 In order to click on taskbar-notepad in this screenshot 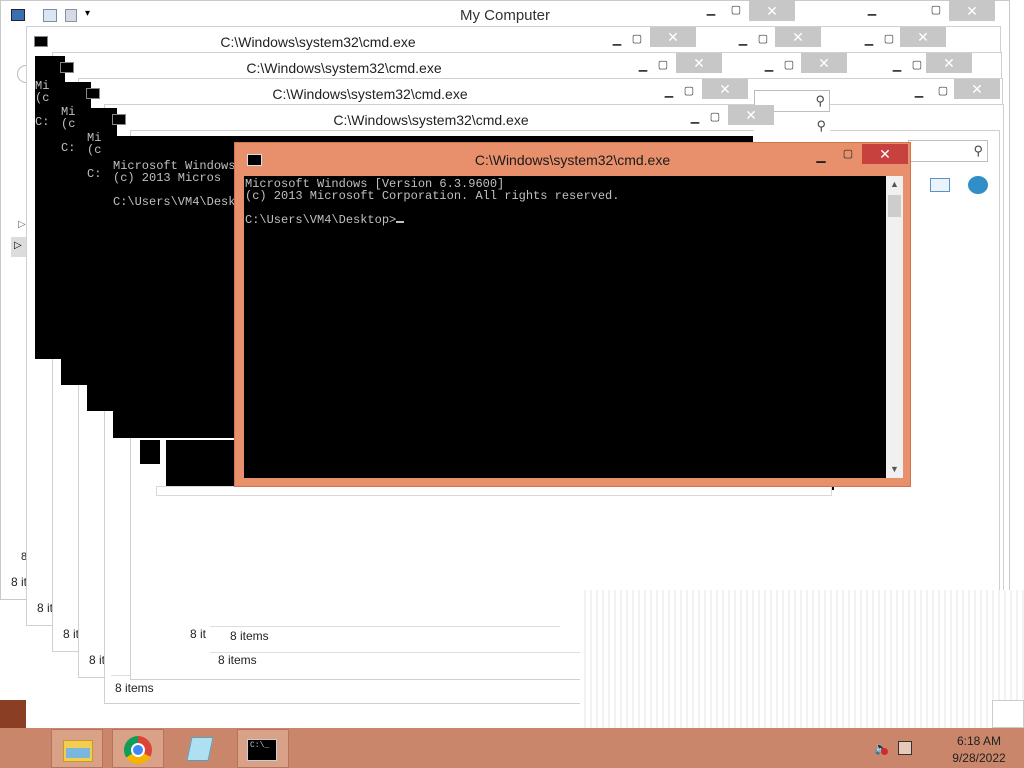, I will do `click(201, 748)`.